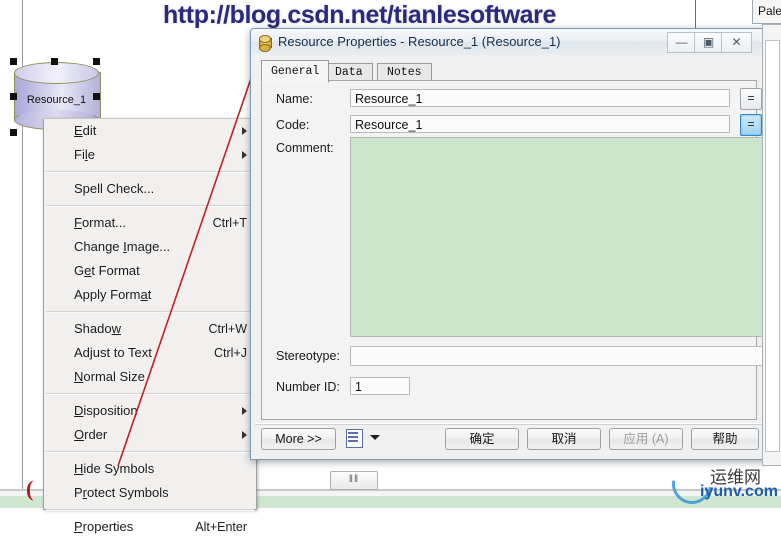 This screenshot has width=781, height=539. What do you see at coordinates (229, 223) in the screenshot?
I see `menu-item-accelerator: Ctrl+T` at bounding box center [229, 223].